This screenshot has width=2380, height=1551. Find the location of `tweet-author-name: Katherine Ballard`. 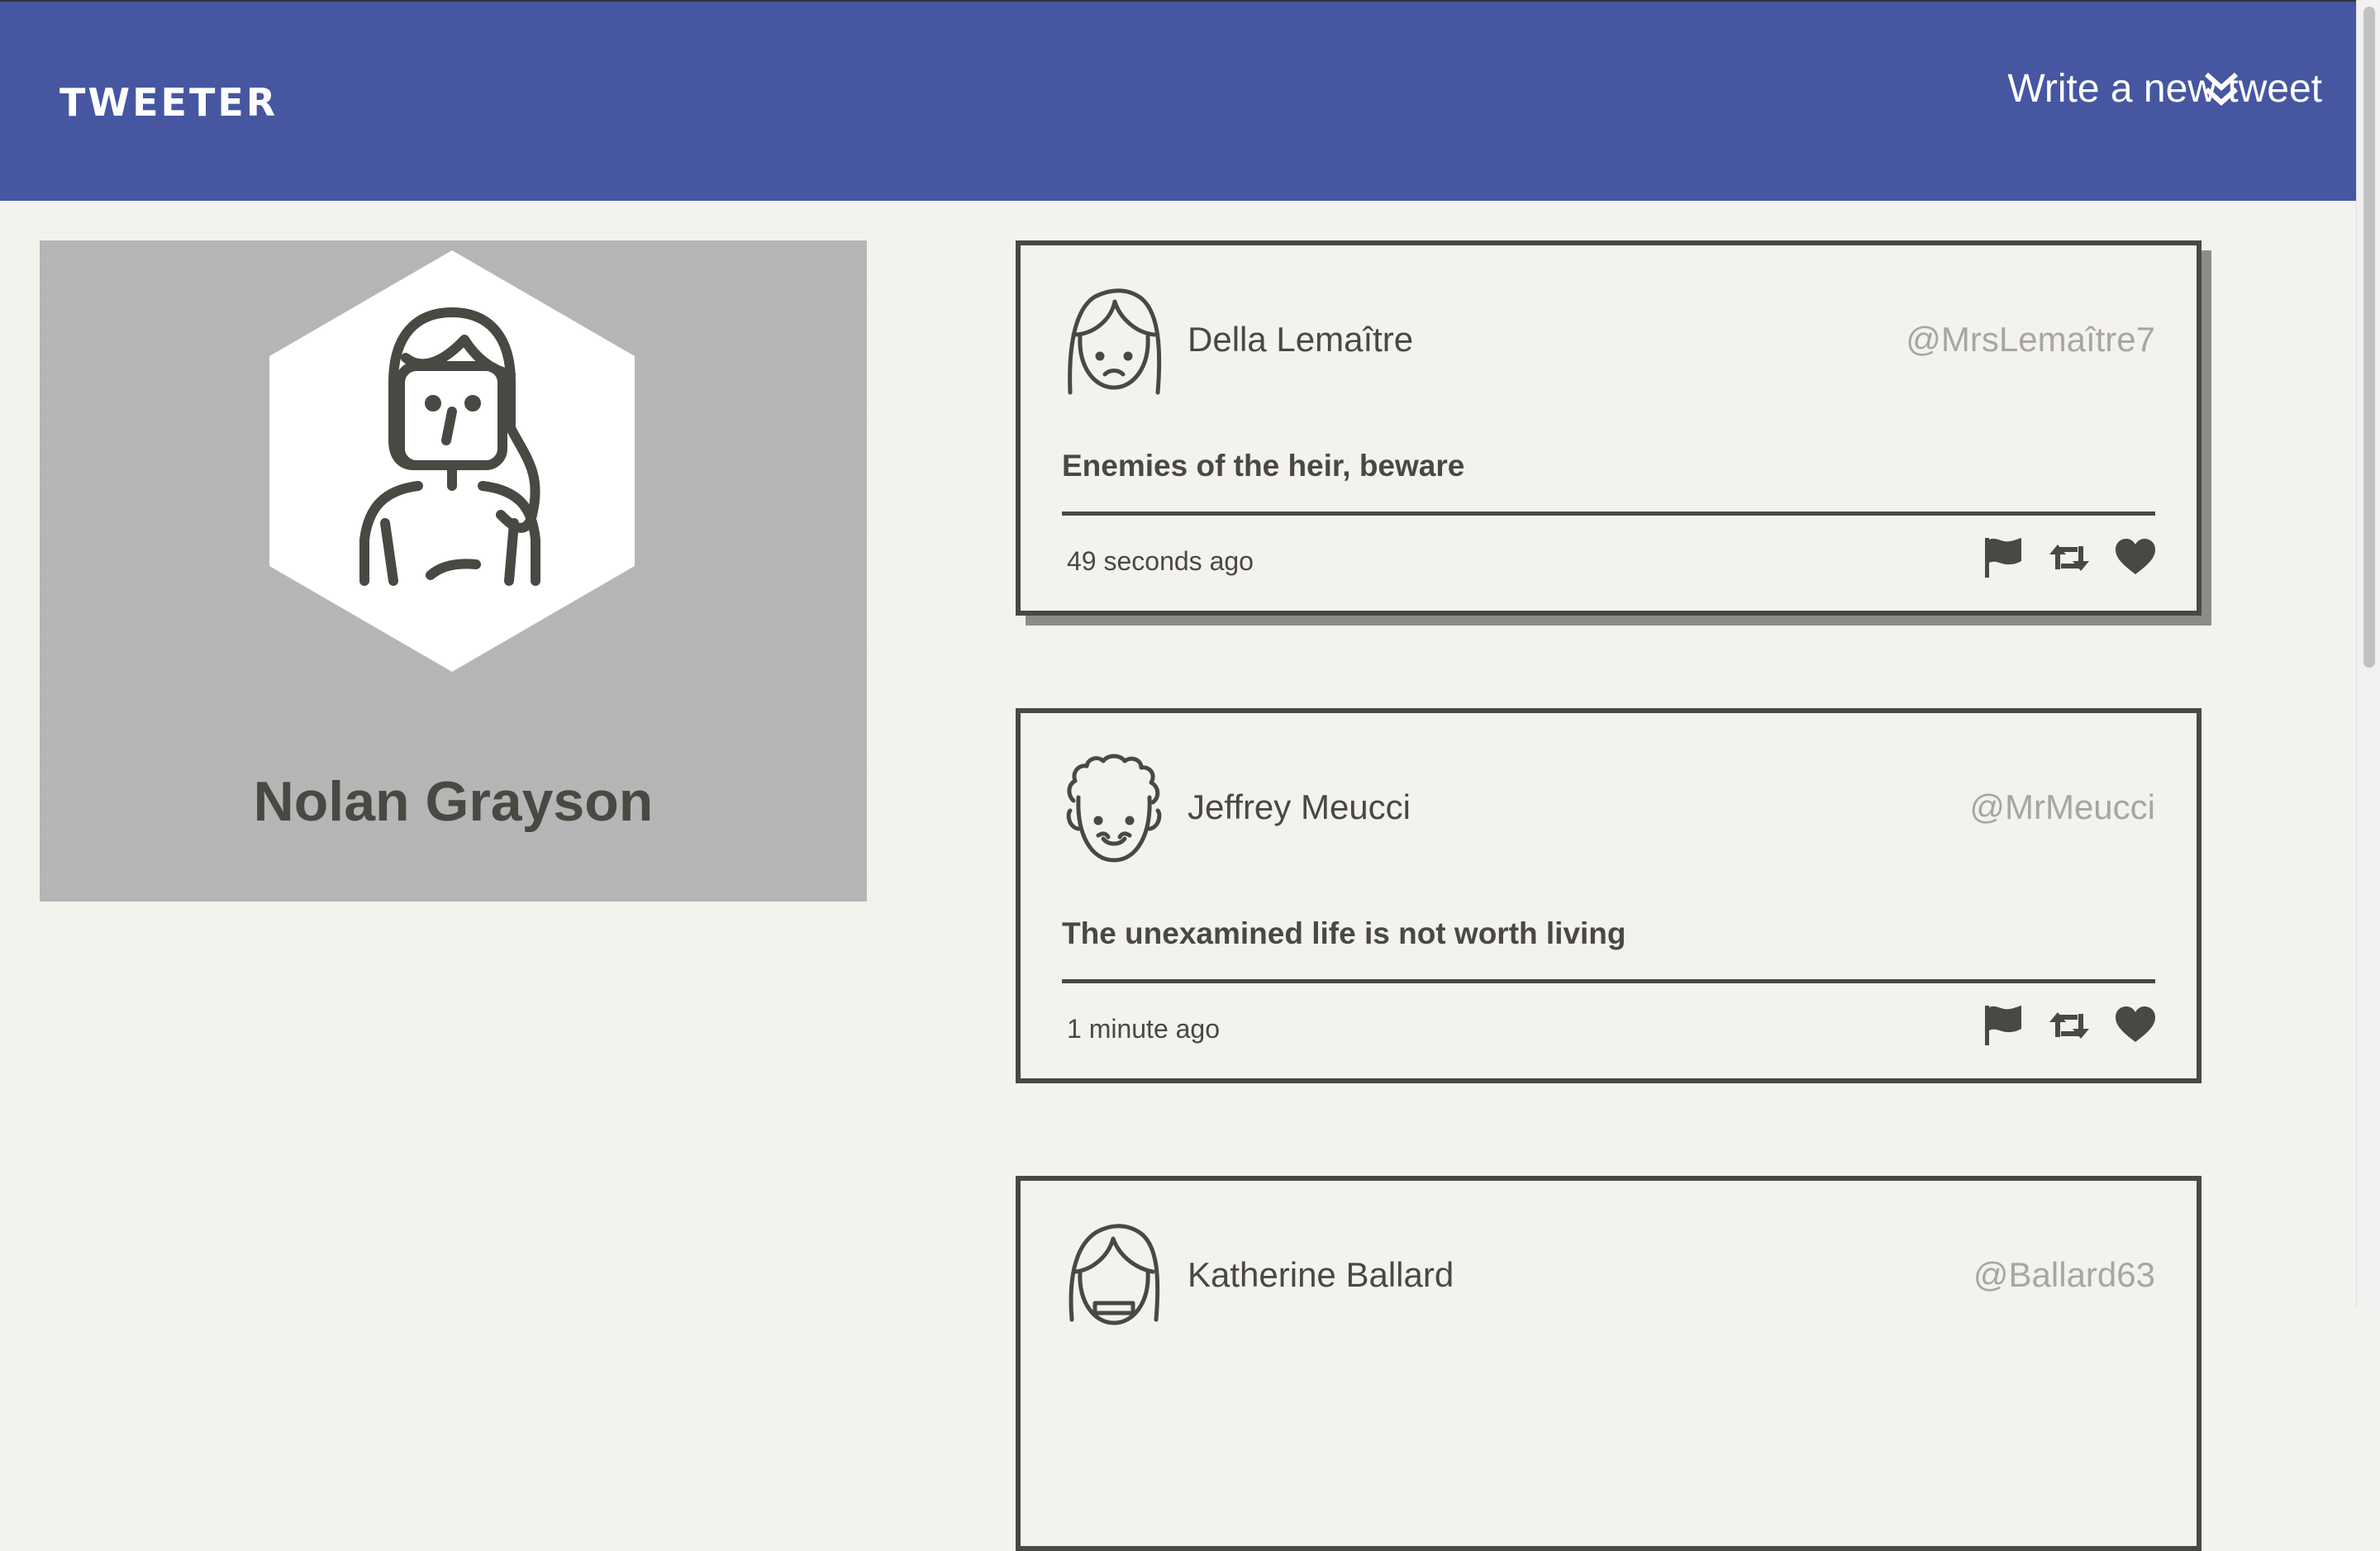

tweet-author-name: Katherine Ballard is located at coordinates (1321, 1275).